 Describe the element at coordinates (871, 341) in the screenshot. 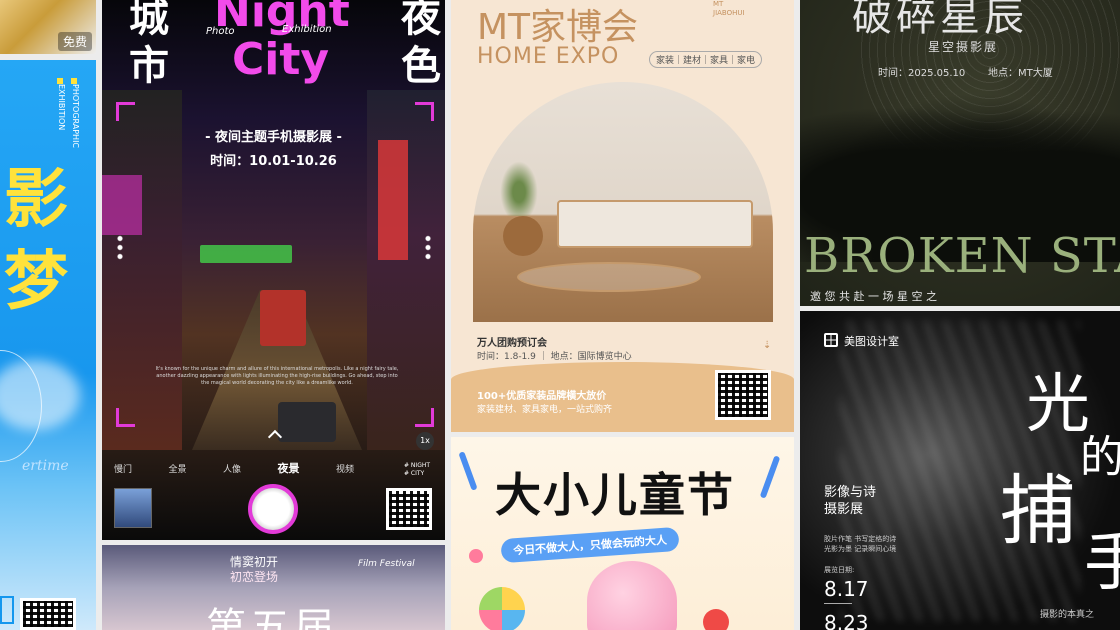

I see `brand-name: 美图设计室` at that location.